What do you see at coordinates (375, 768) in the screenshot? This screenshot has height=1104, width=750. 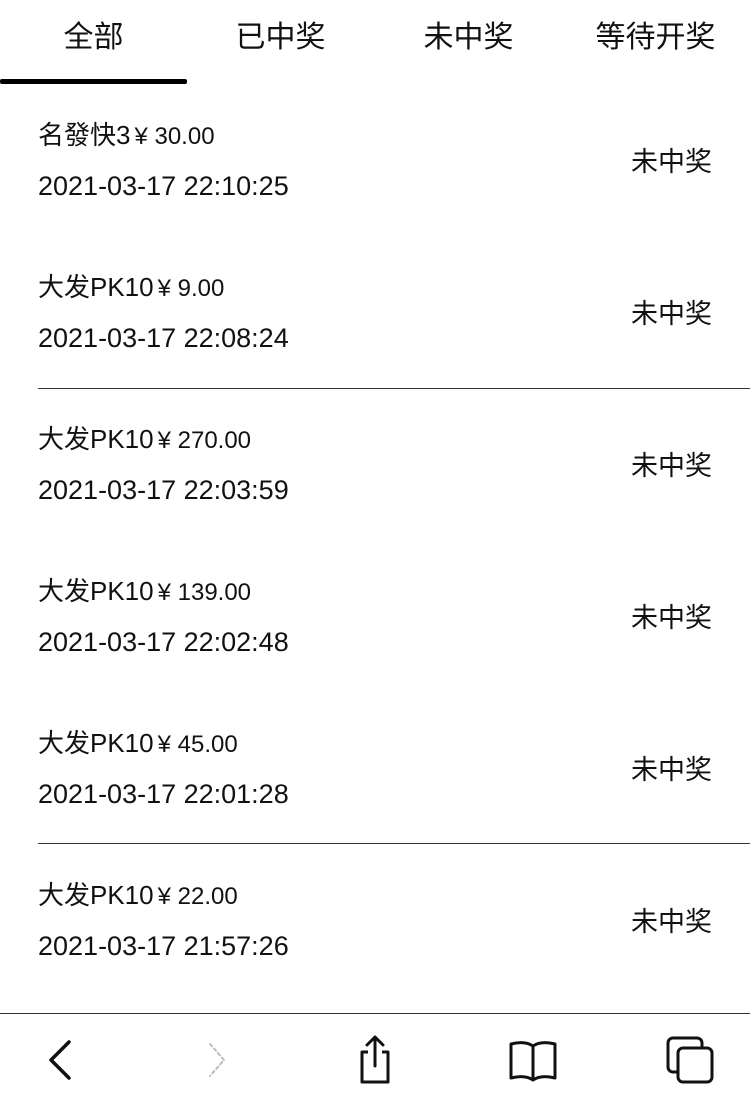 I see `list-item: 大发PK10 ¥ 45.00 2021-03-17 22:01:28 未中奖` at bounding box center [375, 768].